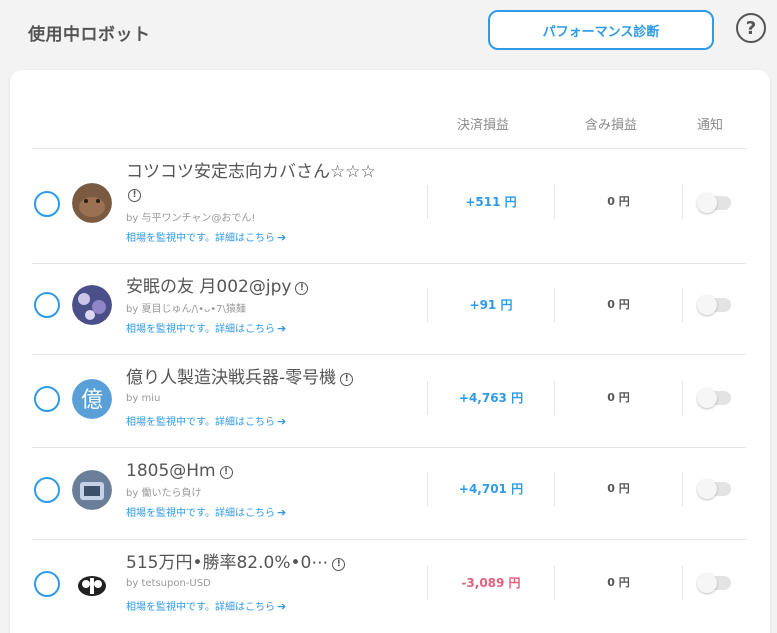 Image resolution: width=777 pixels, height=633 pixels. What do you see at coordinates (164, 493) in the screenshot?
I see `robot-author: by 働いたら負け` at bounding box center [164, 493].